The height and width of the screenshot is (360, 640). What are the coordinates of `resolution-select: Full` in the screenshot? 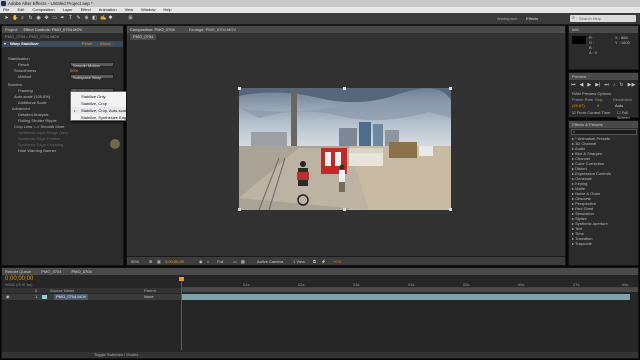 It's located at (220, 261).